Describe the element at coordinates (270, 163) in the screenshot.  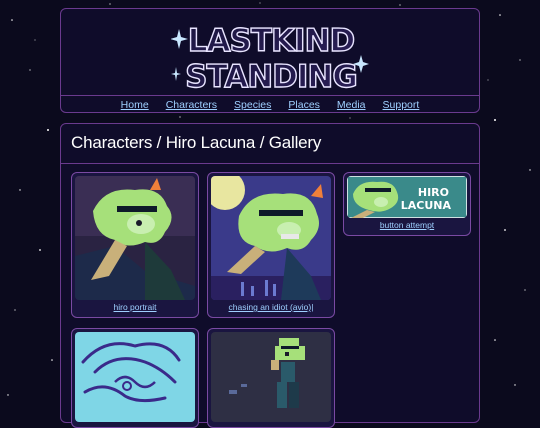
I see `title-divider` at that location.